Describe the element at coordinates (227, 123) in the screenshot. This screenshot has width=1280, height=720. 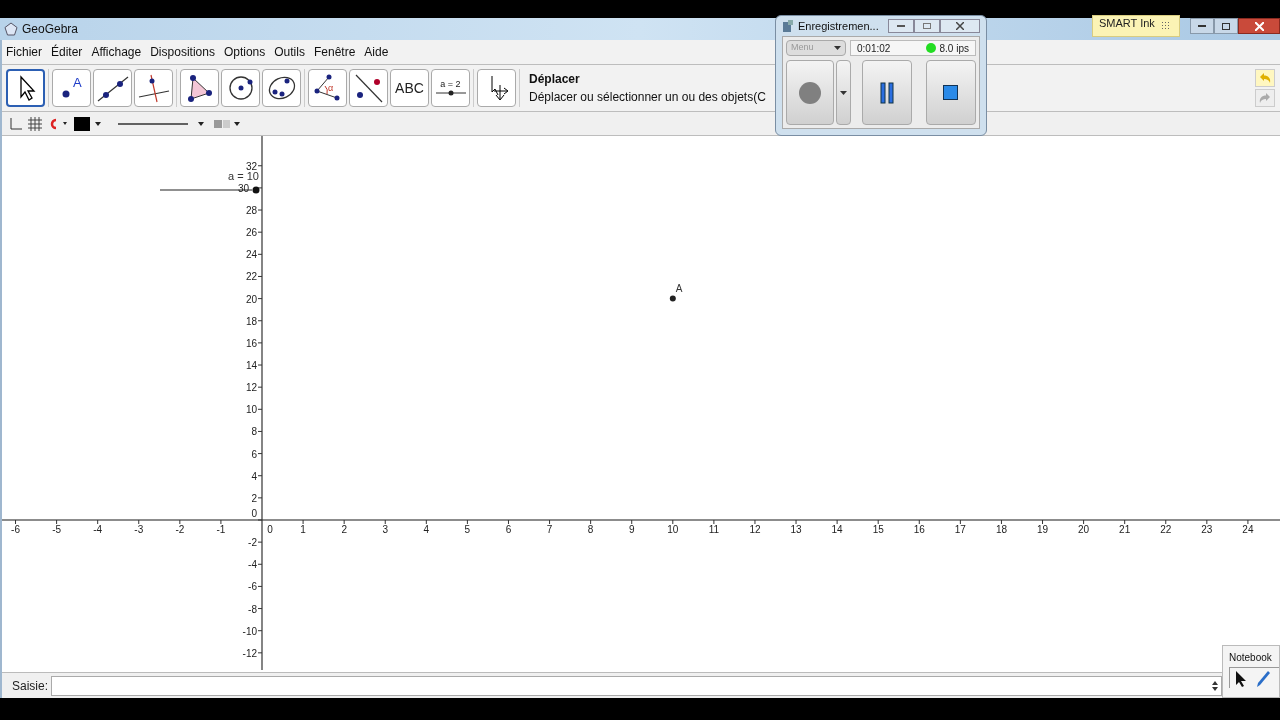
I see `label-style-icon` at that location.